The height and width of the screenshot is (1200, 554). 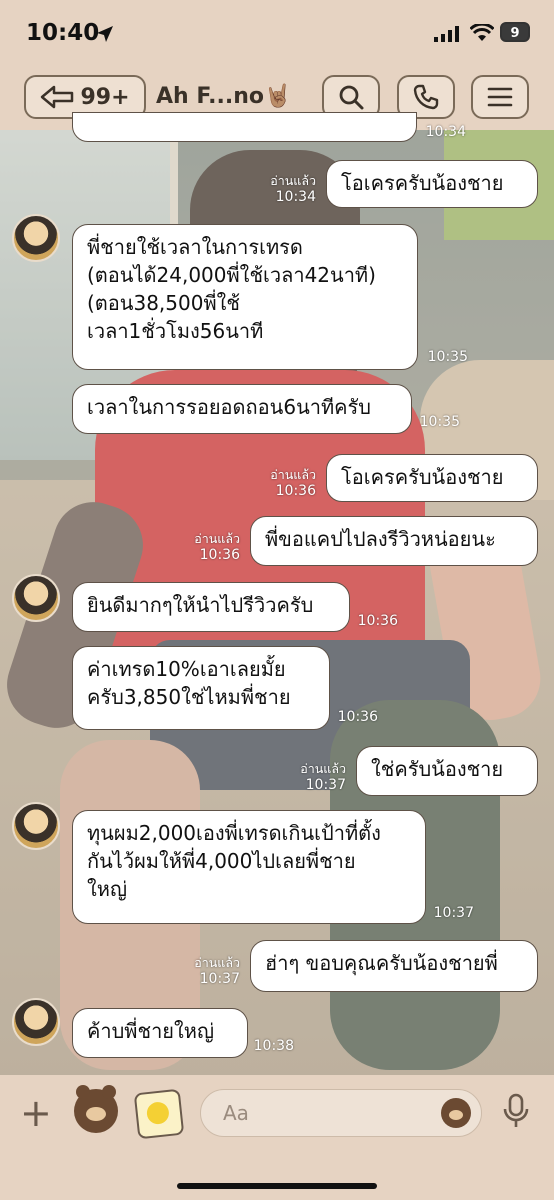 I want to click on message-time: 10:37, so click(x=453, y=913).